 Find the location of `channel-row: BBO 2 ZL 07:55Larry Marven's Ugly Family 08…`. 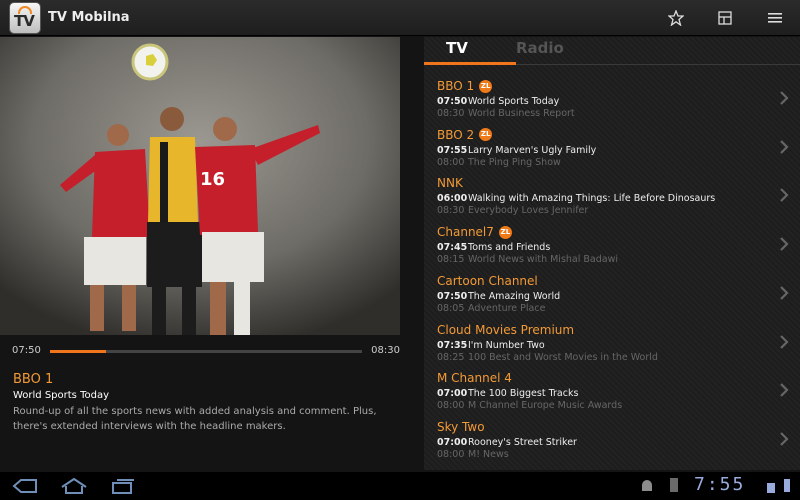

channel-row: BBO 2 ZL 07:55Larry Marven's Ugly Family 08… is located at coordinates (612, 148).